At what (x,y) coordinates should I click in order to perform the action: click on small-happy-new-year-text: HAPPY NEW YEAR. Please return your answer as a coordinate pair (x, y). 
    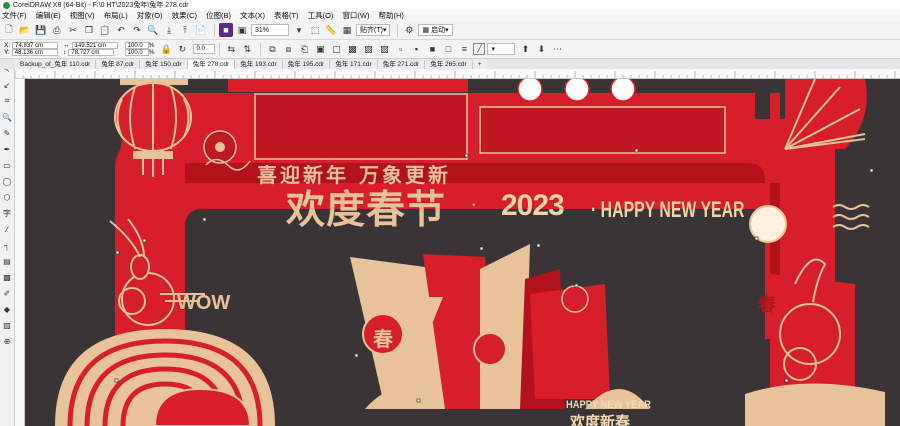
    Looking at the image, I should click on (608, 405).